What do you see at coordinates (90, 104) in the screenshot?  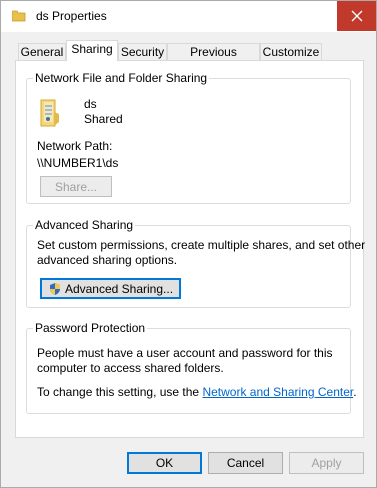 I see `folder-name: ds` at bounding box center [90, 104].